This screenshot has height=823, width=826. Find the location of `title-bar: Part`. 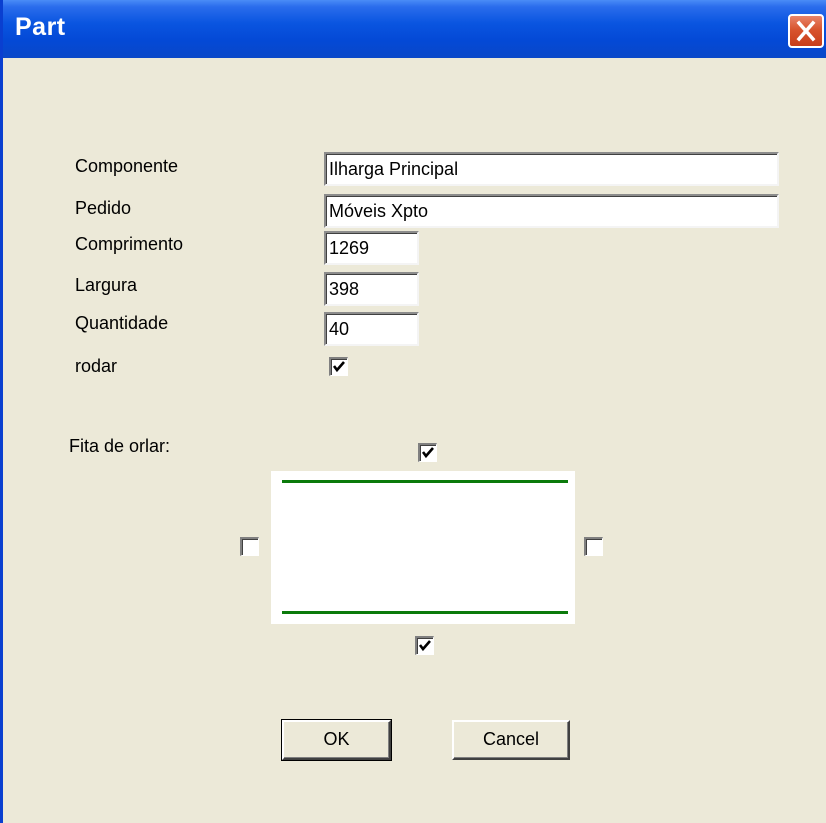

title-bar: Part is located at coordinates (414, 29).